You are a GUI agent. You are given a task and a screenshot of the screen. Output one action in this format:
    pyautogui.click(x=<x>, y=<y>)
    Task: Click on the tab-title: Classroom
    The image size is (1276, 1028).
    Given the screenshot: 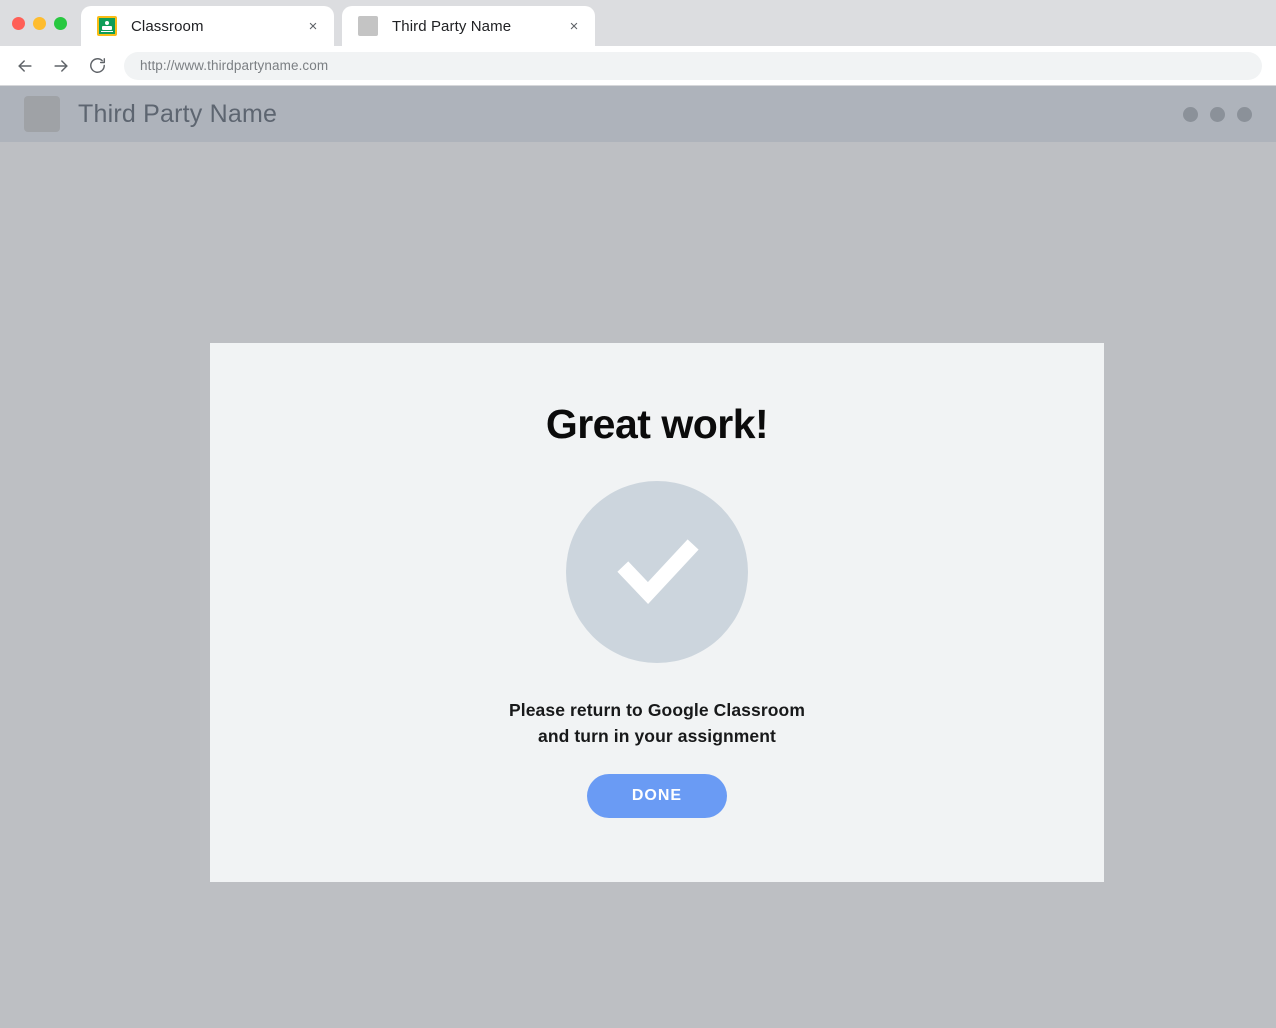 What is the action you would take?
    pyautogui.click(x=167, y=26)
    